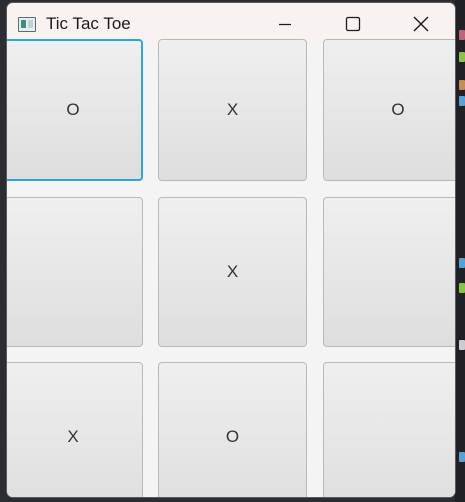 The image size is (465, 502). I want to click on window-title: Tic Tac Toe, so click(88, 23).